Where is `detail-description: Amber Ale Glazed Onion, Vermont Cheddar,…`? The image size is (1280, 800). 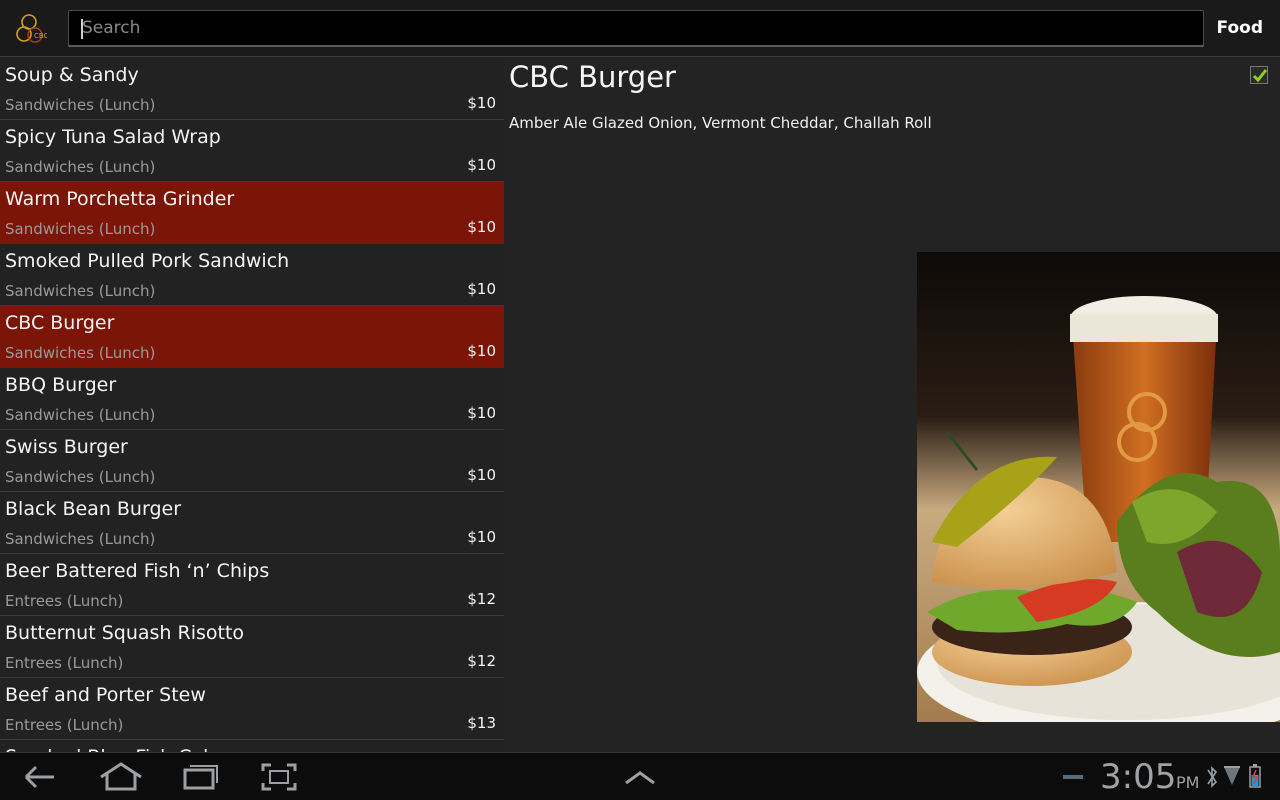
detail-description: Amber Ale Glazed Onion, Vermont Cheddar,… is located at coordinates (720, 123).